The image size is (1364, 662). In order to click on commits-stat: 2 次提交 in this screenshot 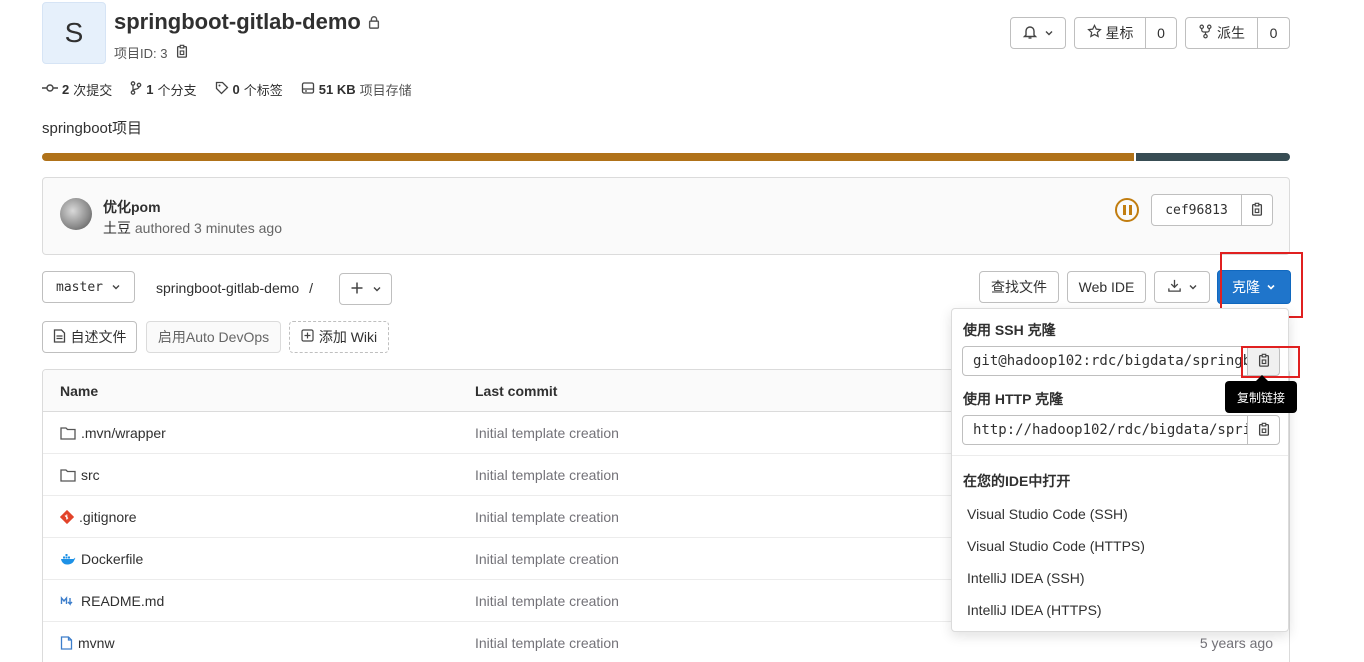, I will do `click(77, 89)`.